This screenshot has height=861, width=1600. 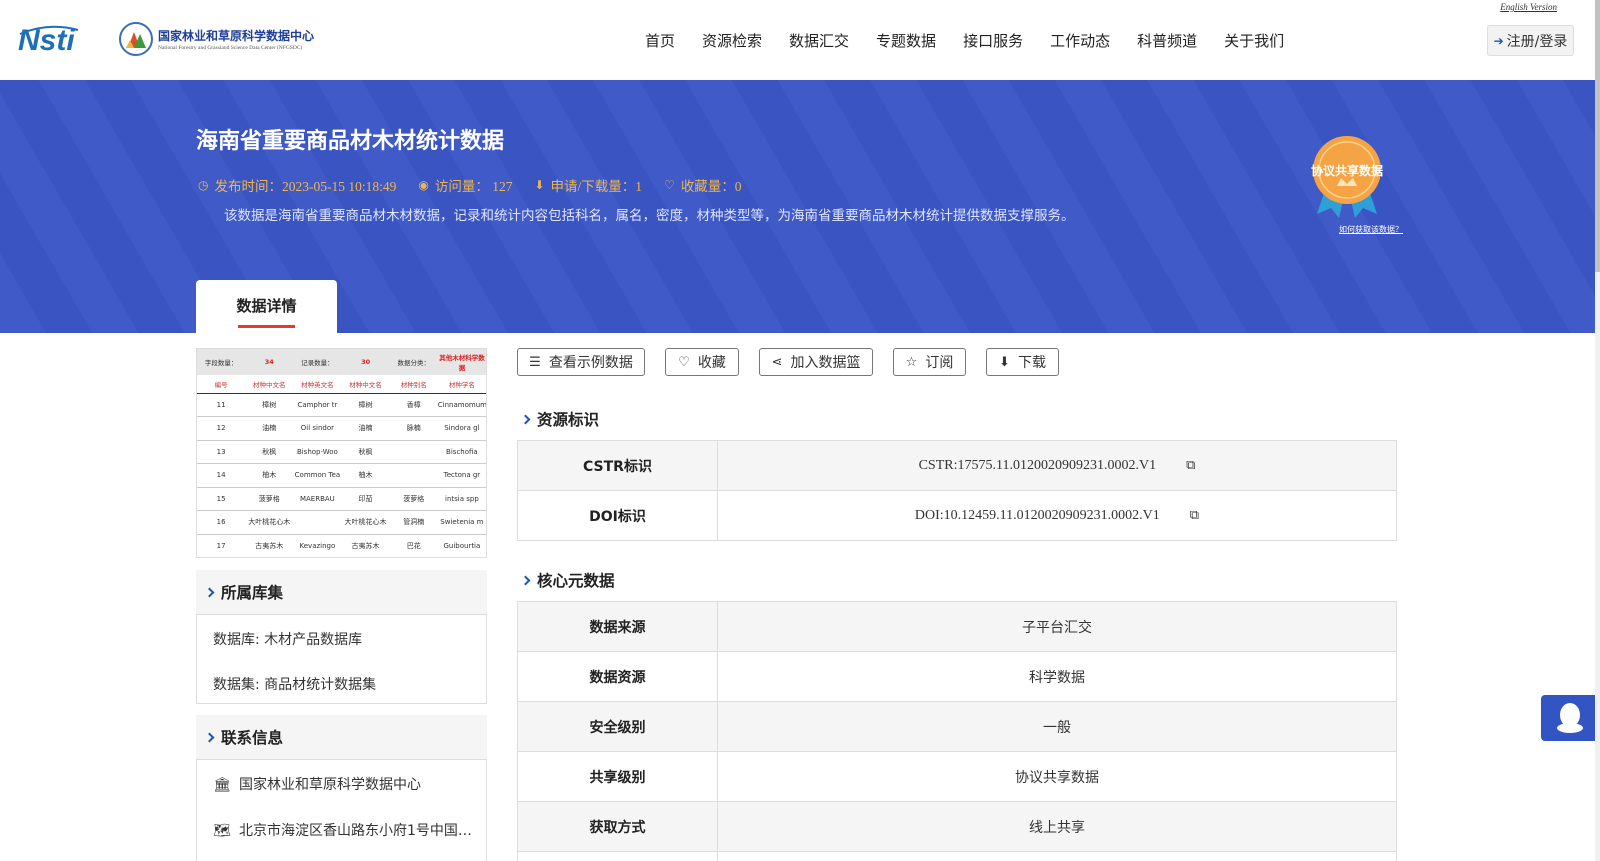 I want to click on meta-key: 数据来源, so click(x=617, y=626).